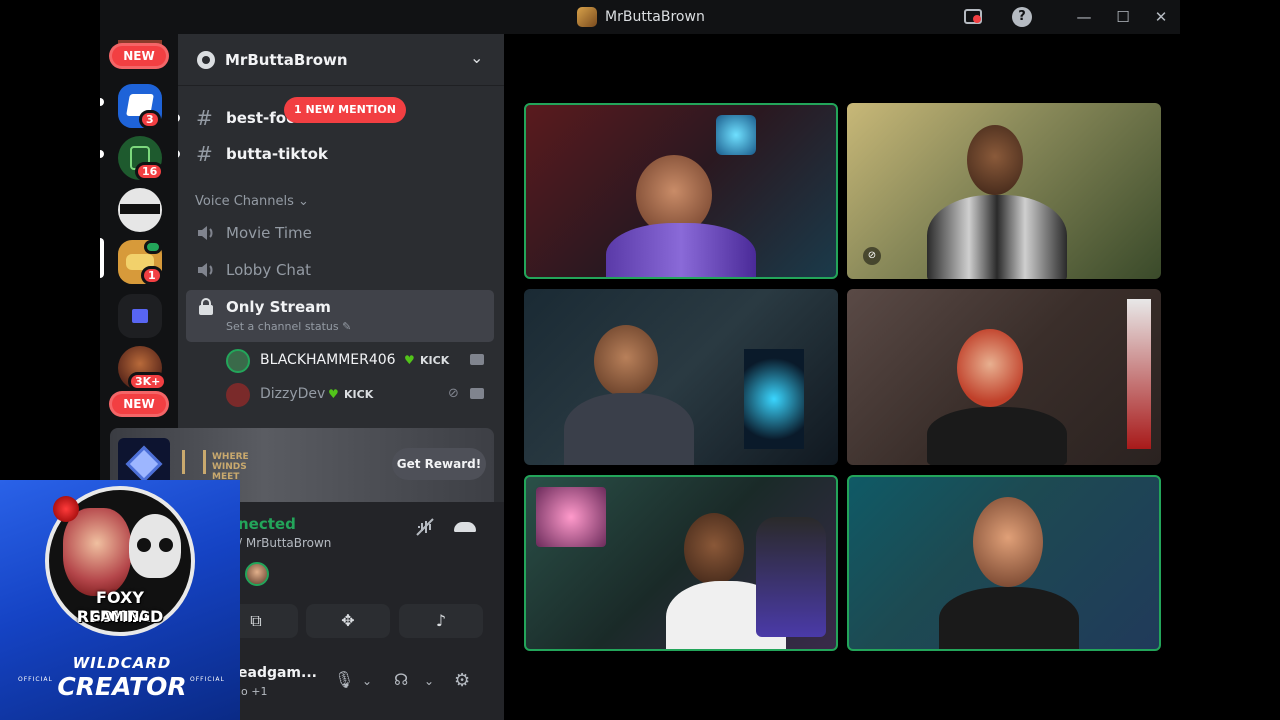 This screenshot has height=720, width=1280. What do you see at coordinates (102, 258) in the screenshot?
I see `selected-indicator` at bounding box center [102, 258].